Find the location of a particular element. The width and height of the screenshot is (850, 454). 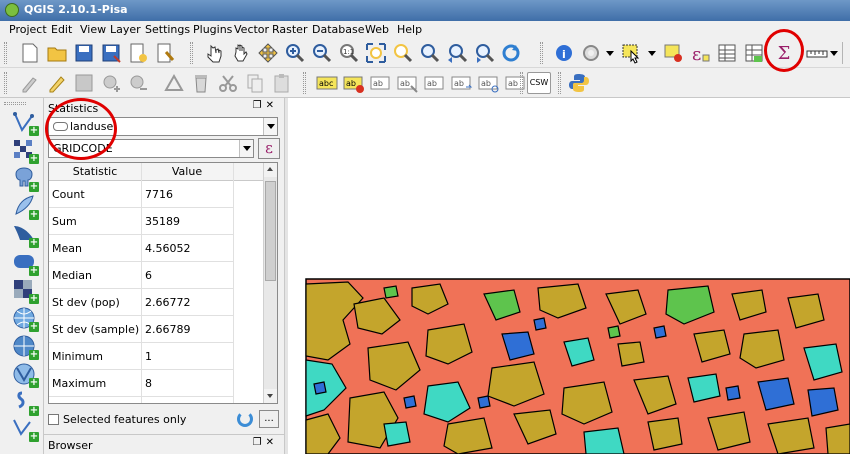

save-as-icon is located at coordinates (111, 53).